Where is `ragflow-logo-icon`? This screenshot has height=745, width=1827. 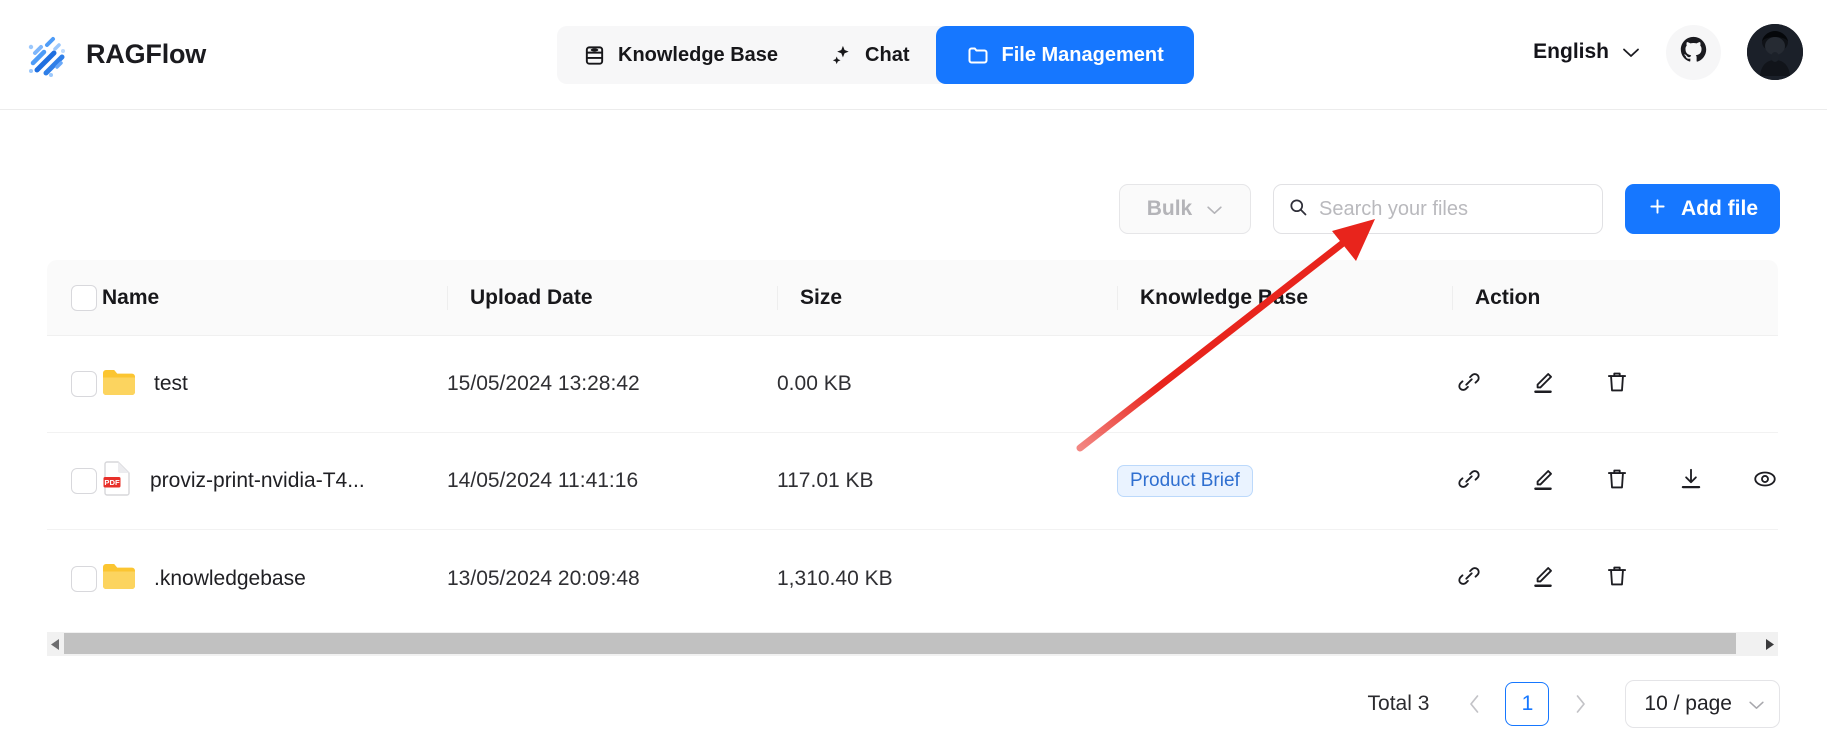
ragflow-logo-icon is located at coordinates (47, 54).